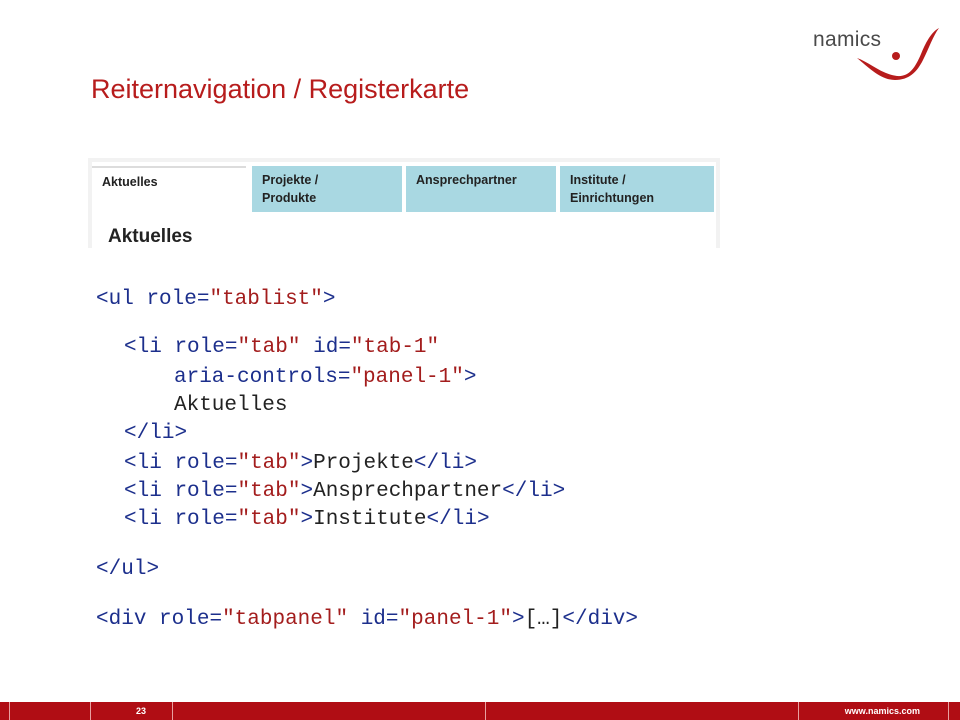  What do you see at coordinates (307, 519) in the screenshot?
I see `code-line-li4: <li role="tab">Institute</li>` at bounding box center [307, 519].